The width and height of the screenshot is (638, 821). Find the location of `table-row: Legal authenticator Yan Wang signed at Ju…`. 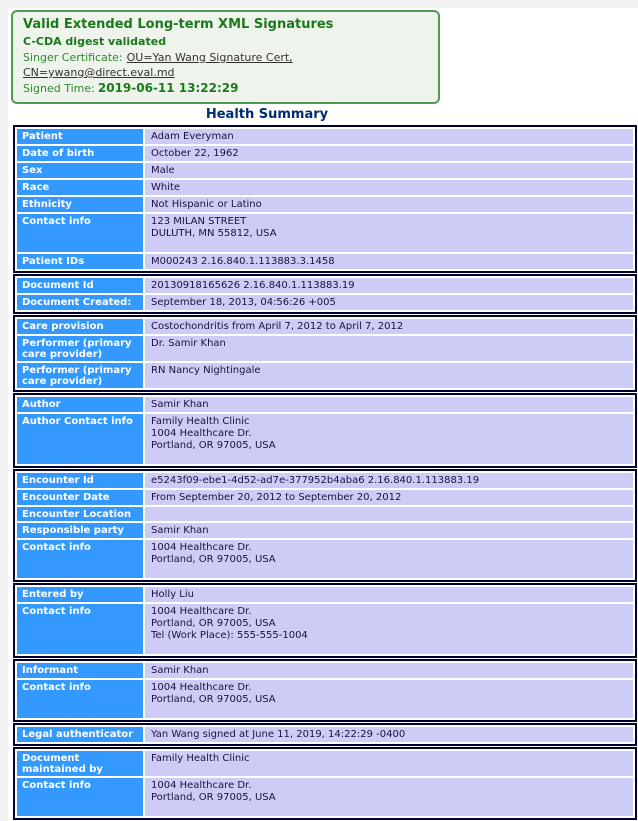

table-row: Legal authenticator Yan Wang signed at Ju… is located at coordinates (325, 734).